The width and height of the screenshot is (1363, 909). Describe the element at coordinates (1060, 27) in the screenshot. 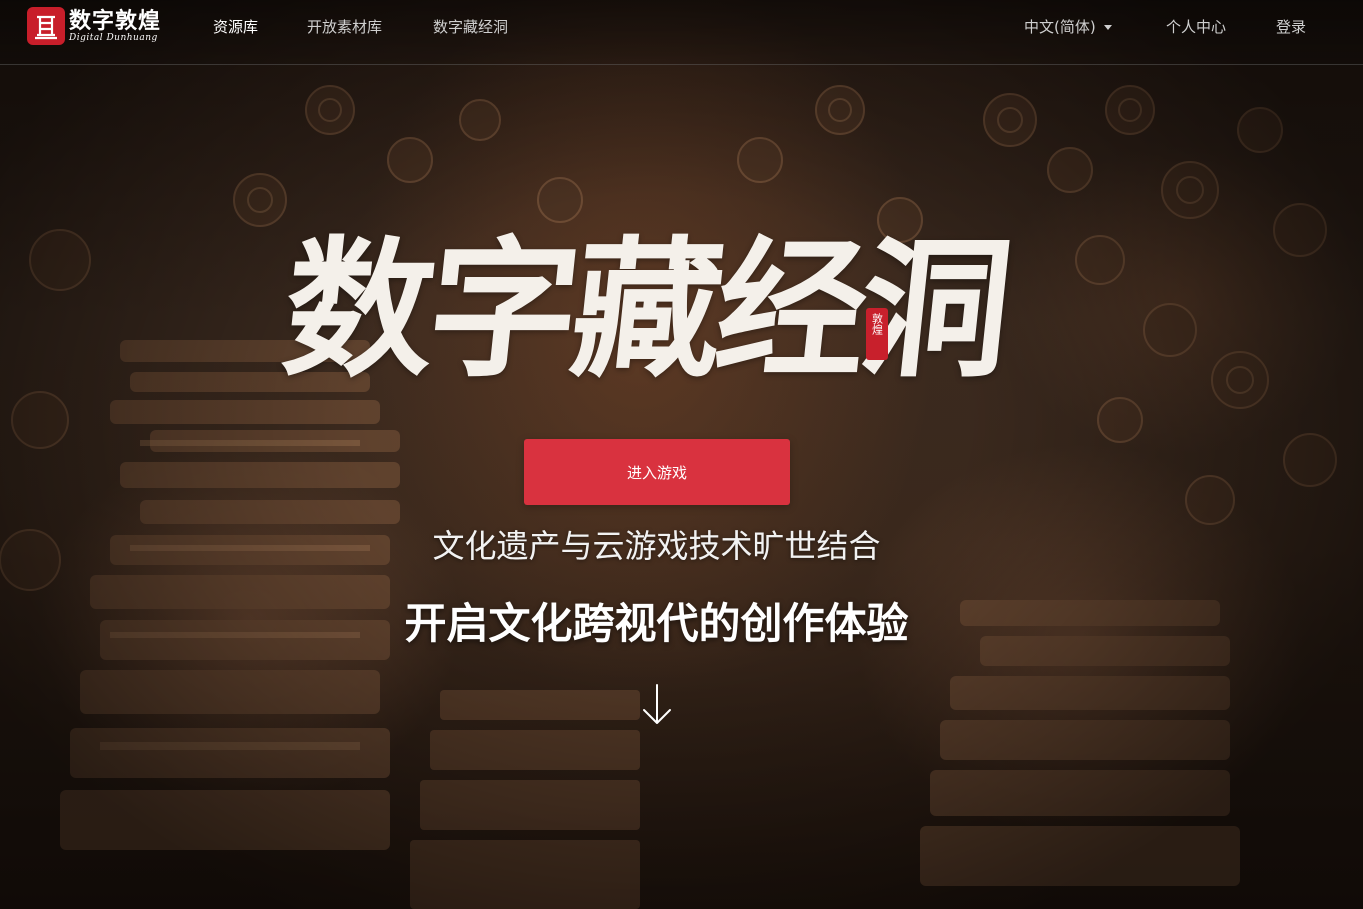

I see `language-selector-label: 中文(简体)` at that location.